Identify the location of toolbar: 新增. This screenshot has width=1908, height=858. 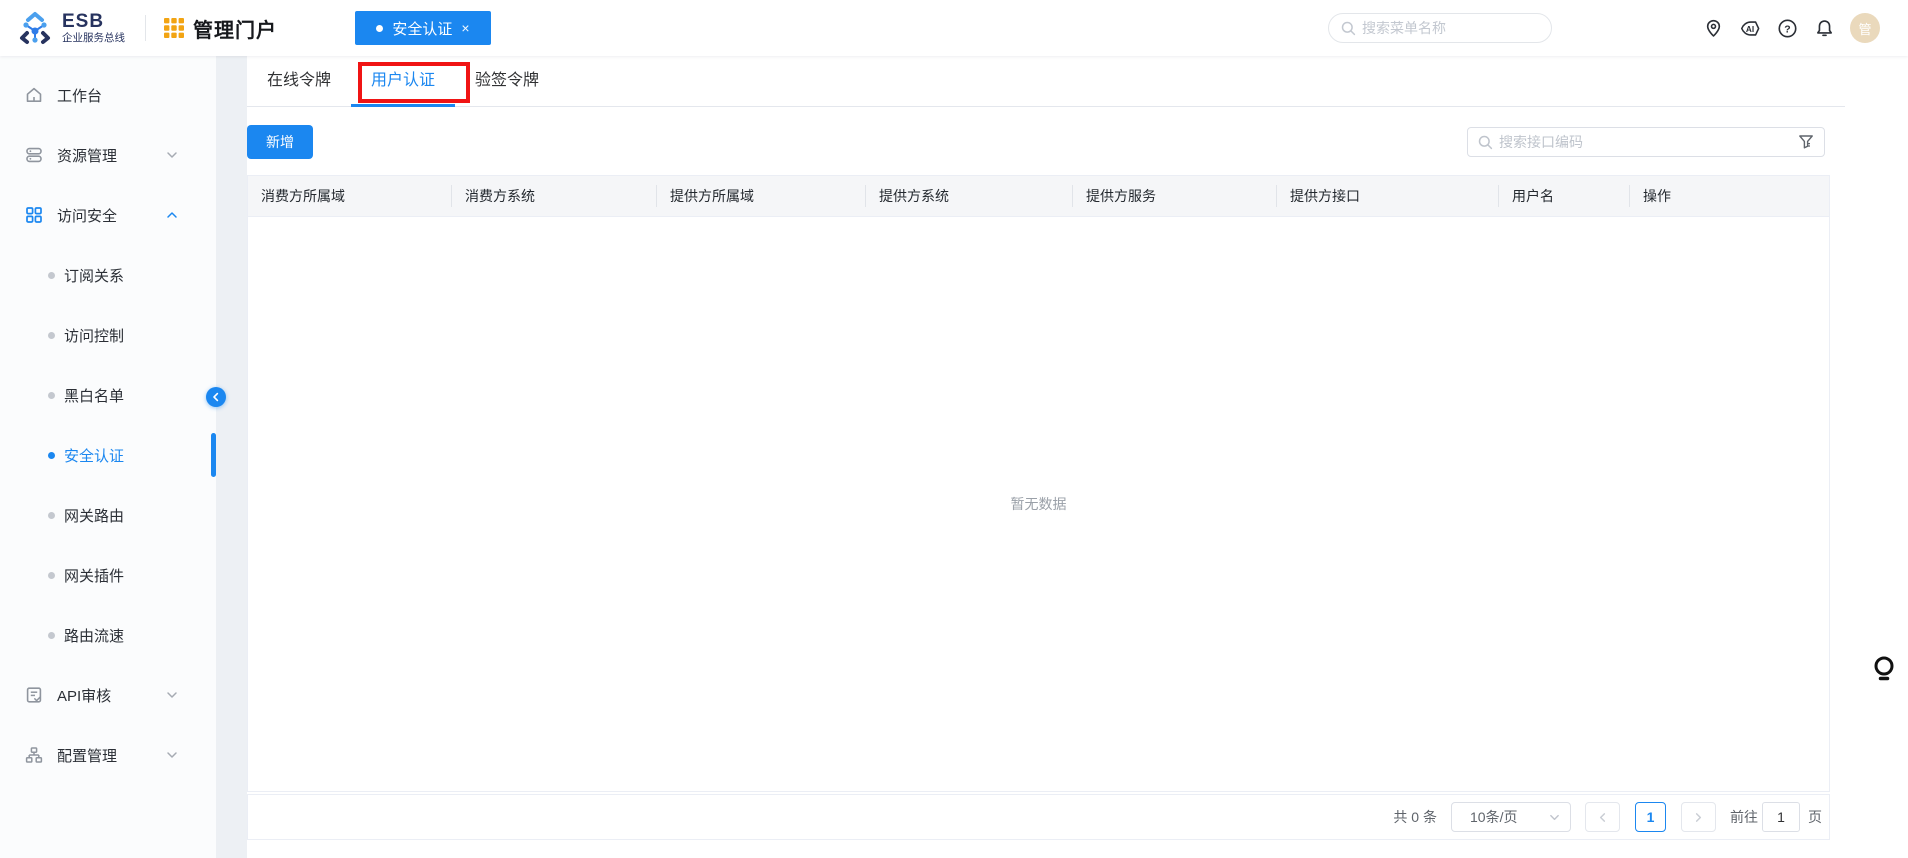
(1038, 142).